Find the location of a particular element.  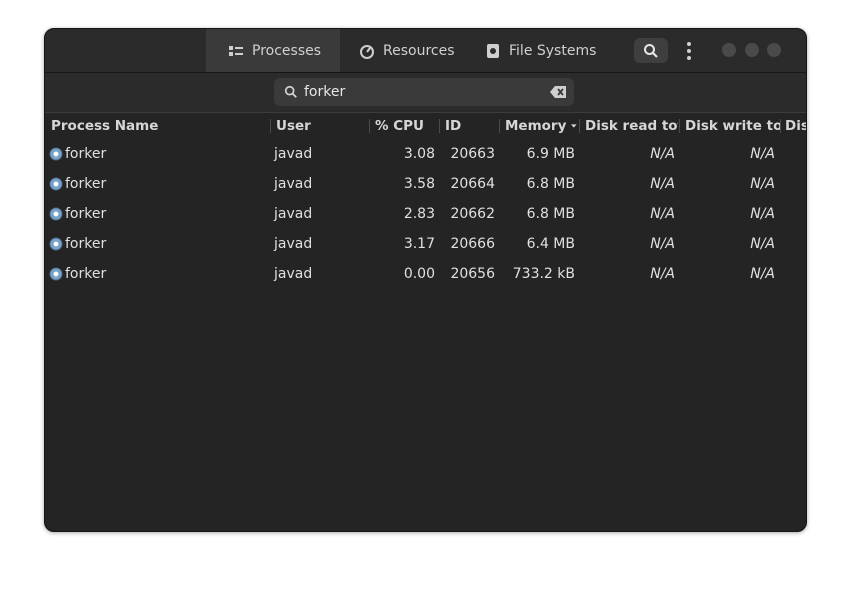

column-header-memory: Memory is located at coordinates (541, 126).